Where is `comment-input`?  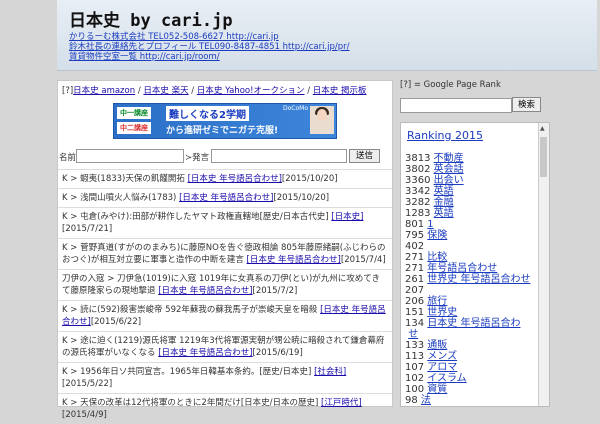 comment-input is located at coordinates (279, 156).